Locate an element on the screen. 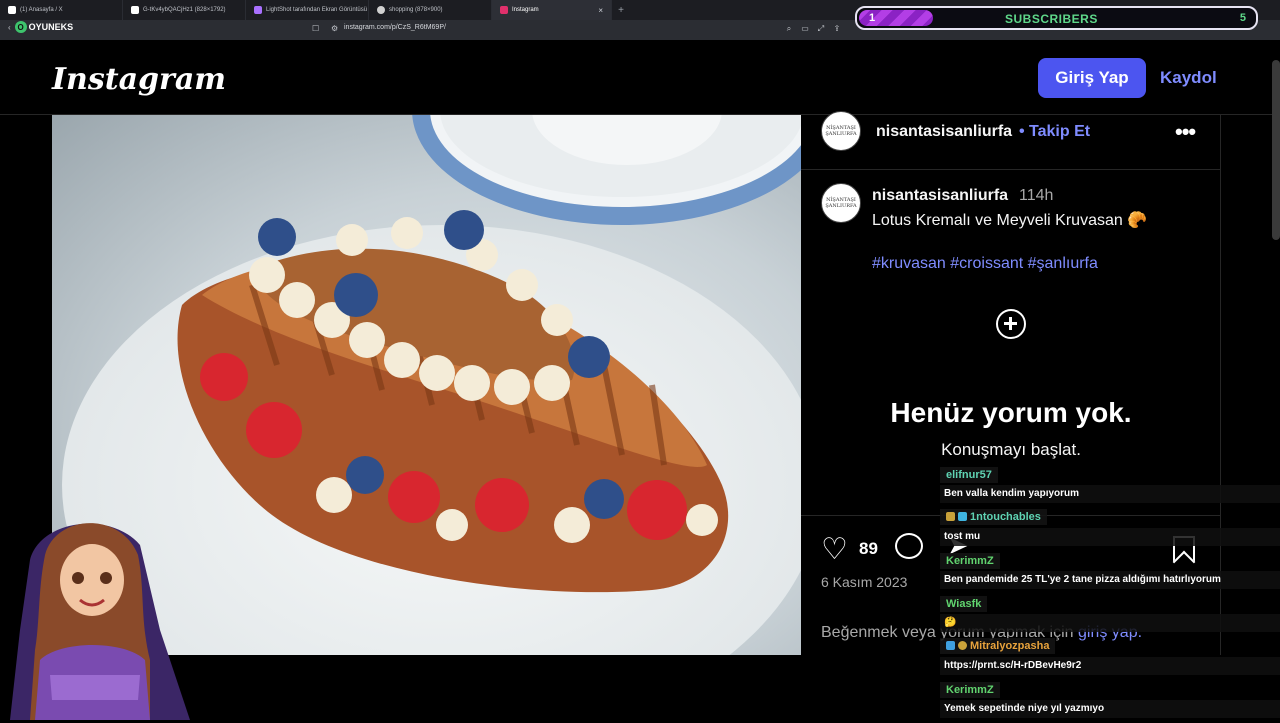 This screenshot has width=1280, height=723. account-username: nisantasisanliurfa is located at coordinates (944, 132).